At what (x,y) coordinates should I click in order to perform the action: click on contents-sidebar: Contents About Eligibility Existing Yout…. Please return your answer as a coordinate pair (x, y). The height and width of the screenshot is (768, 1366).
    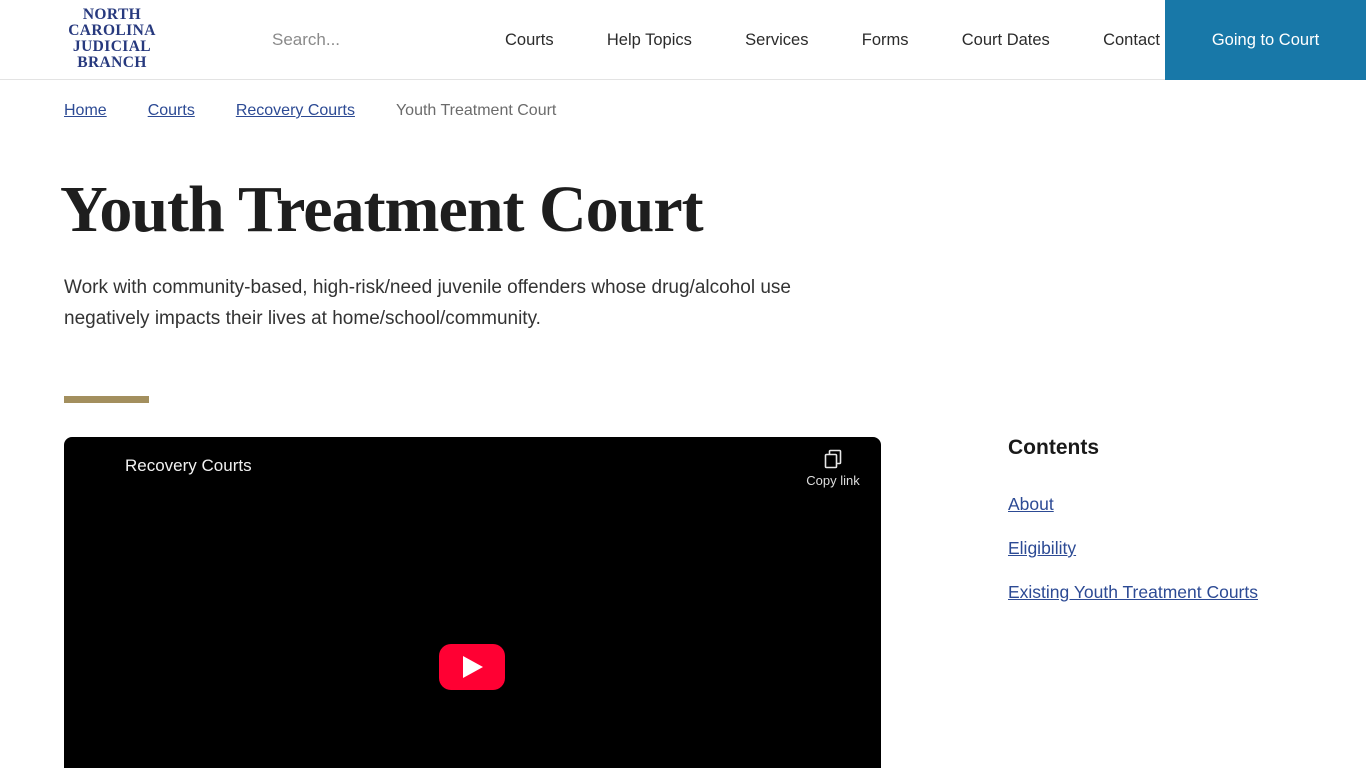
    Looking at the image, I should click on (1158, 531).